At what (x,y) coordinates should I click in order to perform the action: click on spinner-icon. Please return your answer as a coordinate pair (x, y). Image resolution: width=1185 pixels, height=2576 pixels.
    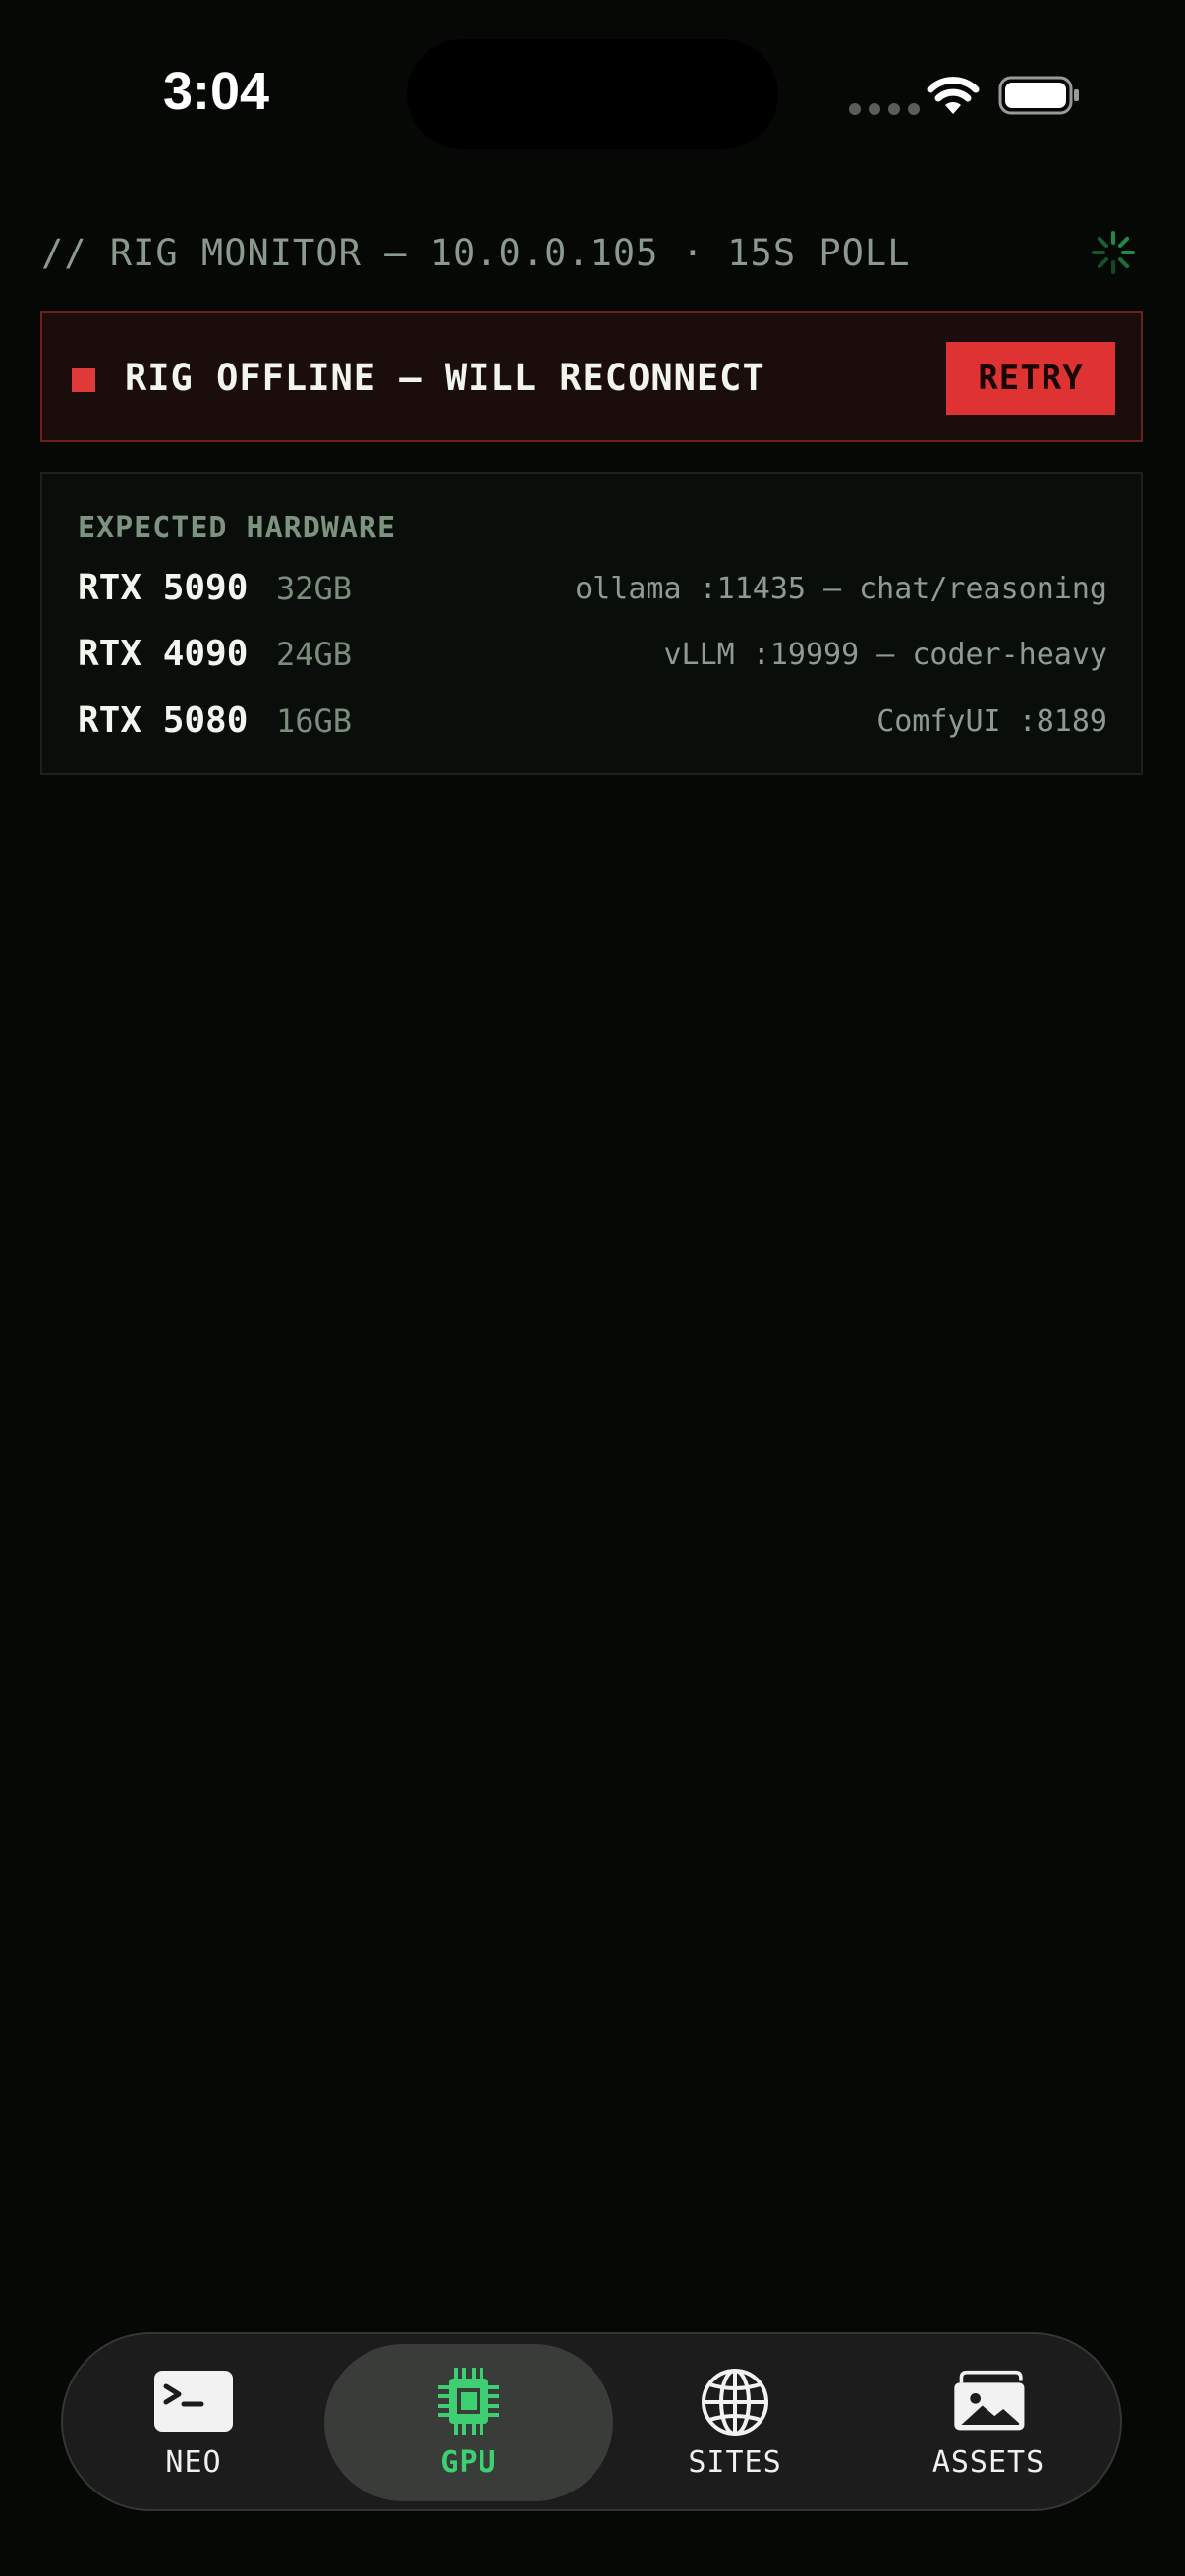
    Looking at the image, I should click on (1114, 252).